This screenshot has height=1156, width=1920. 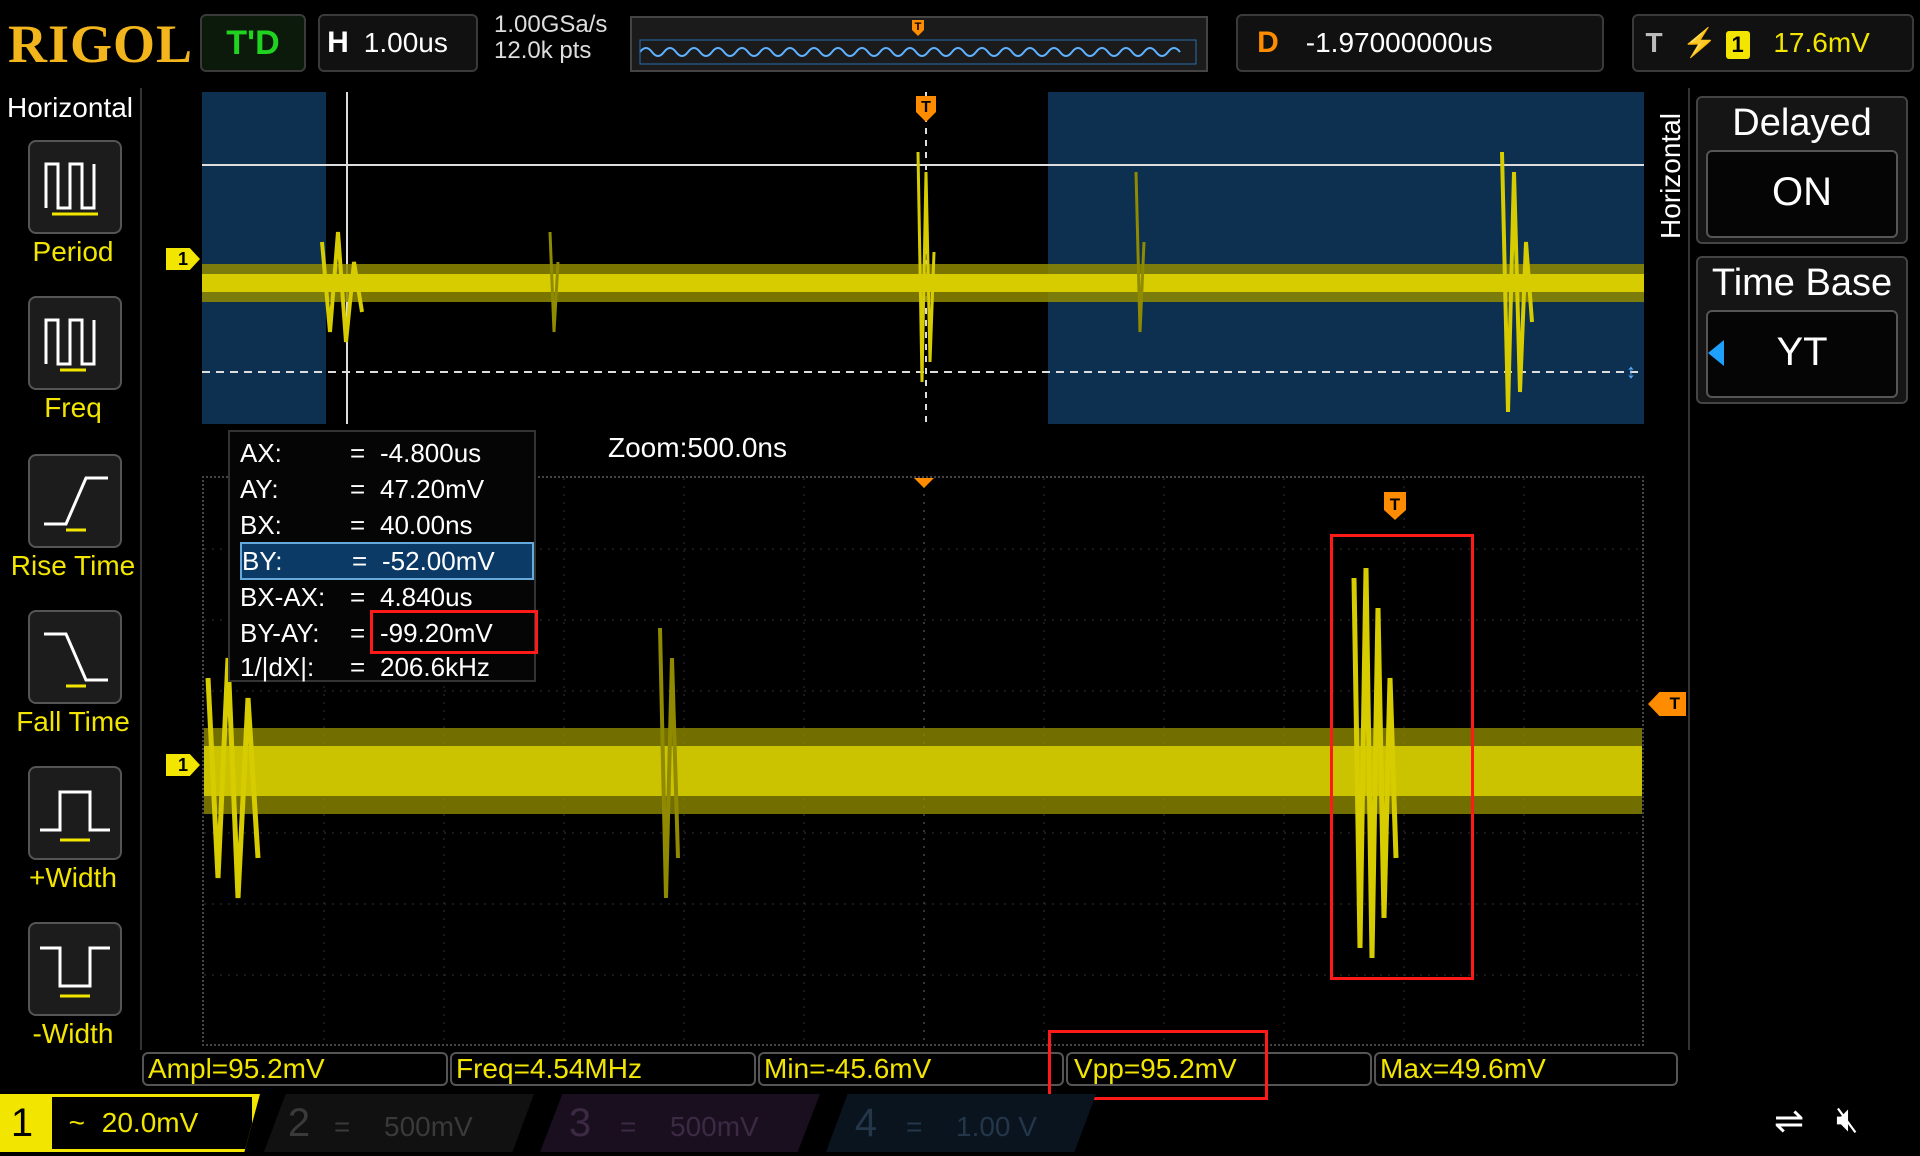 I want to click on trigger-level: 17.6mV, so click(x=1821, y=42).